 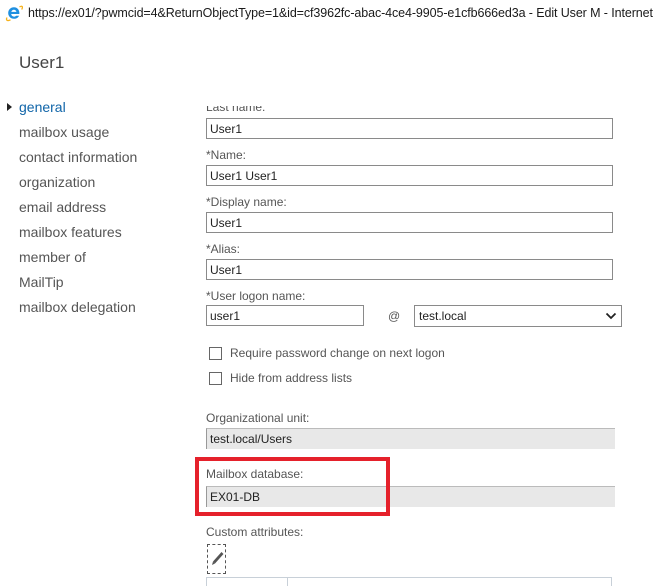 I want to click on require-password-change-checkbox, so click(x=215, y=353).